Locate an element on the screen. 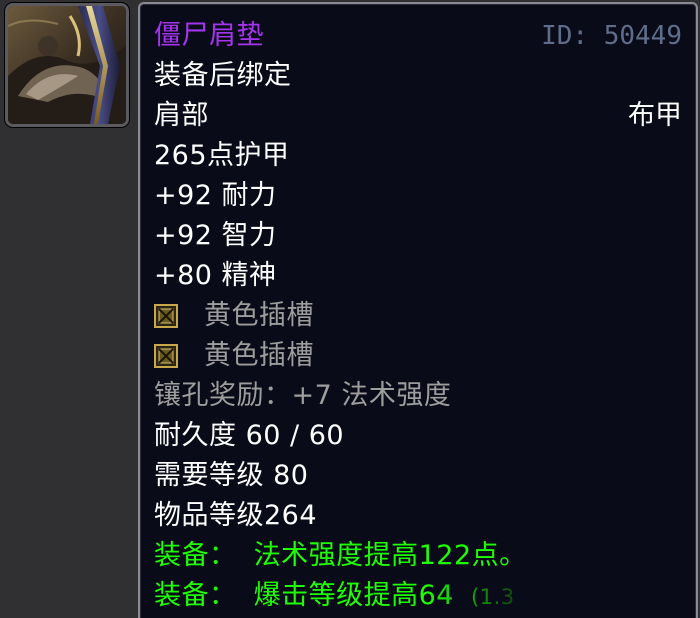  armor-type: 布甲 is located at coordinates (655, 115).